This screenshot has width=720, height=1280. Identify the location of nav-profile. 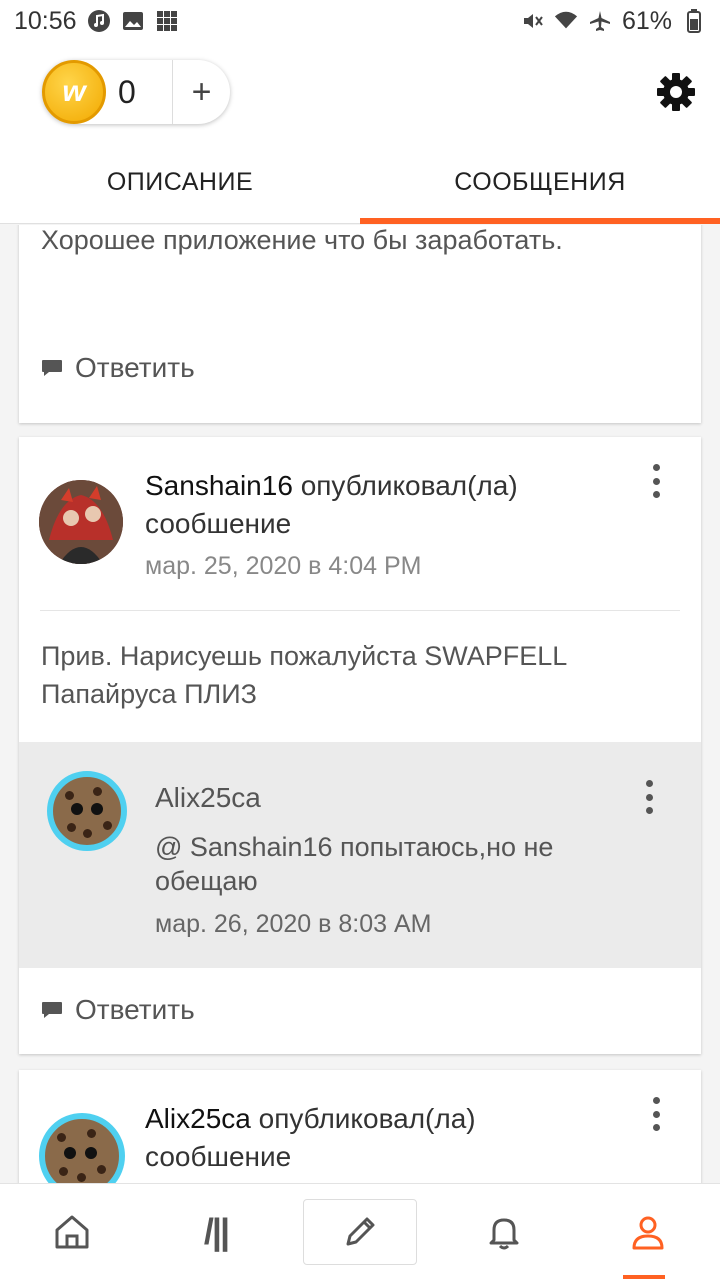
(648, 1239).